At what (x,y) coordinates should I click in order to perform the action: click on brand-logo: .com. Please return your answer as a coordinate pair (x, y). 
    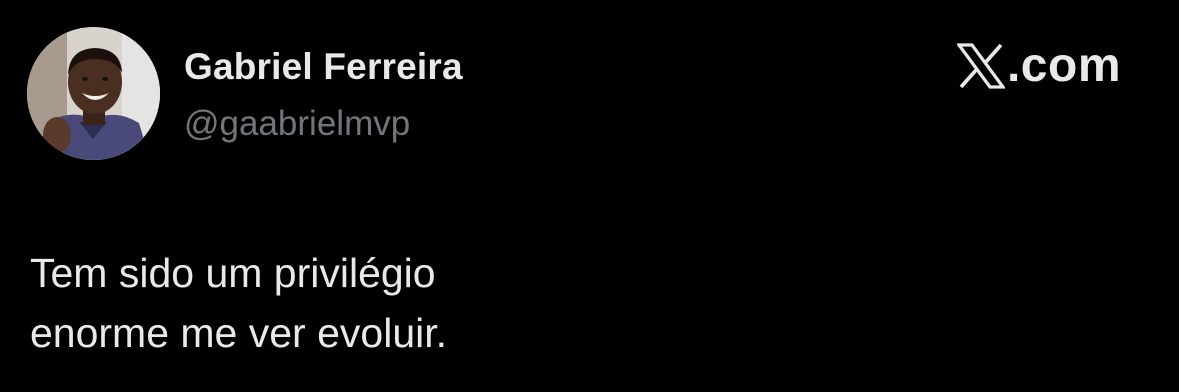
    Looking at the image, I should click on (1038, 65).